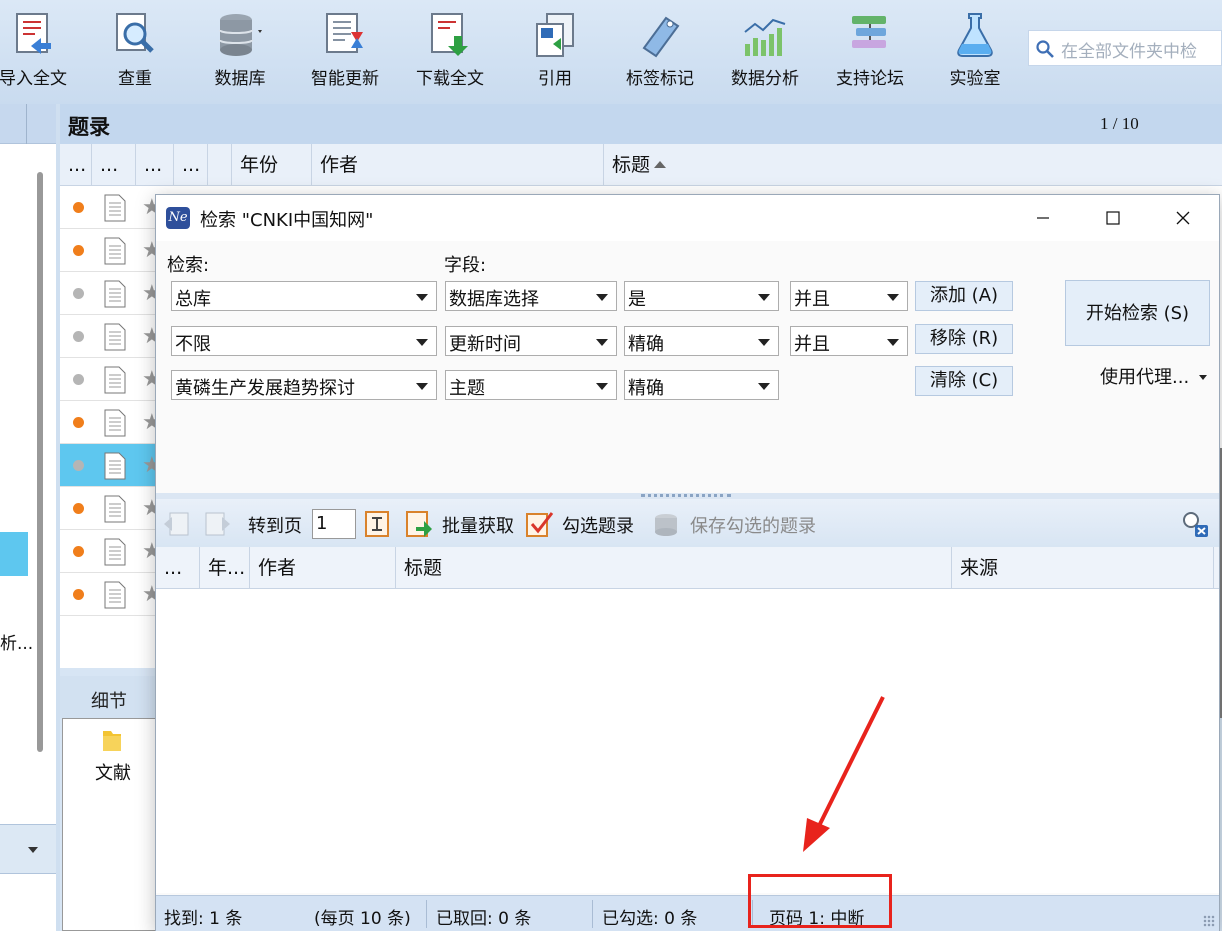 Image resolution: width=1222 pixels, height=931 pixels. What do you see at coordinates (304, 341) in the screenshot?
I see `term-combo-2: 不限` at bounding box center [304, 341].